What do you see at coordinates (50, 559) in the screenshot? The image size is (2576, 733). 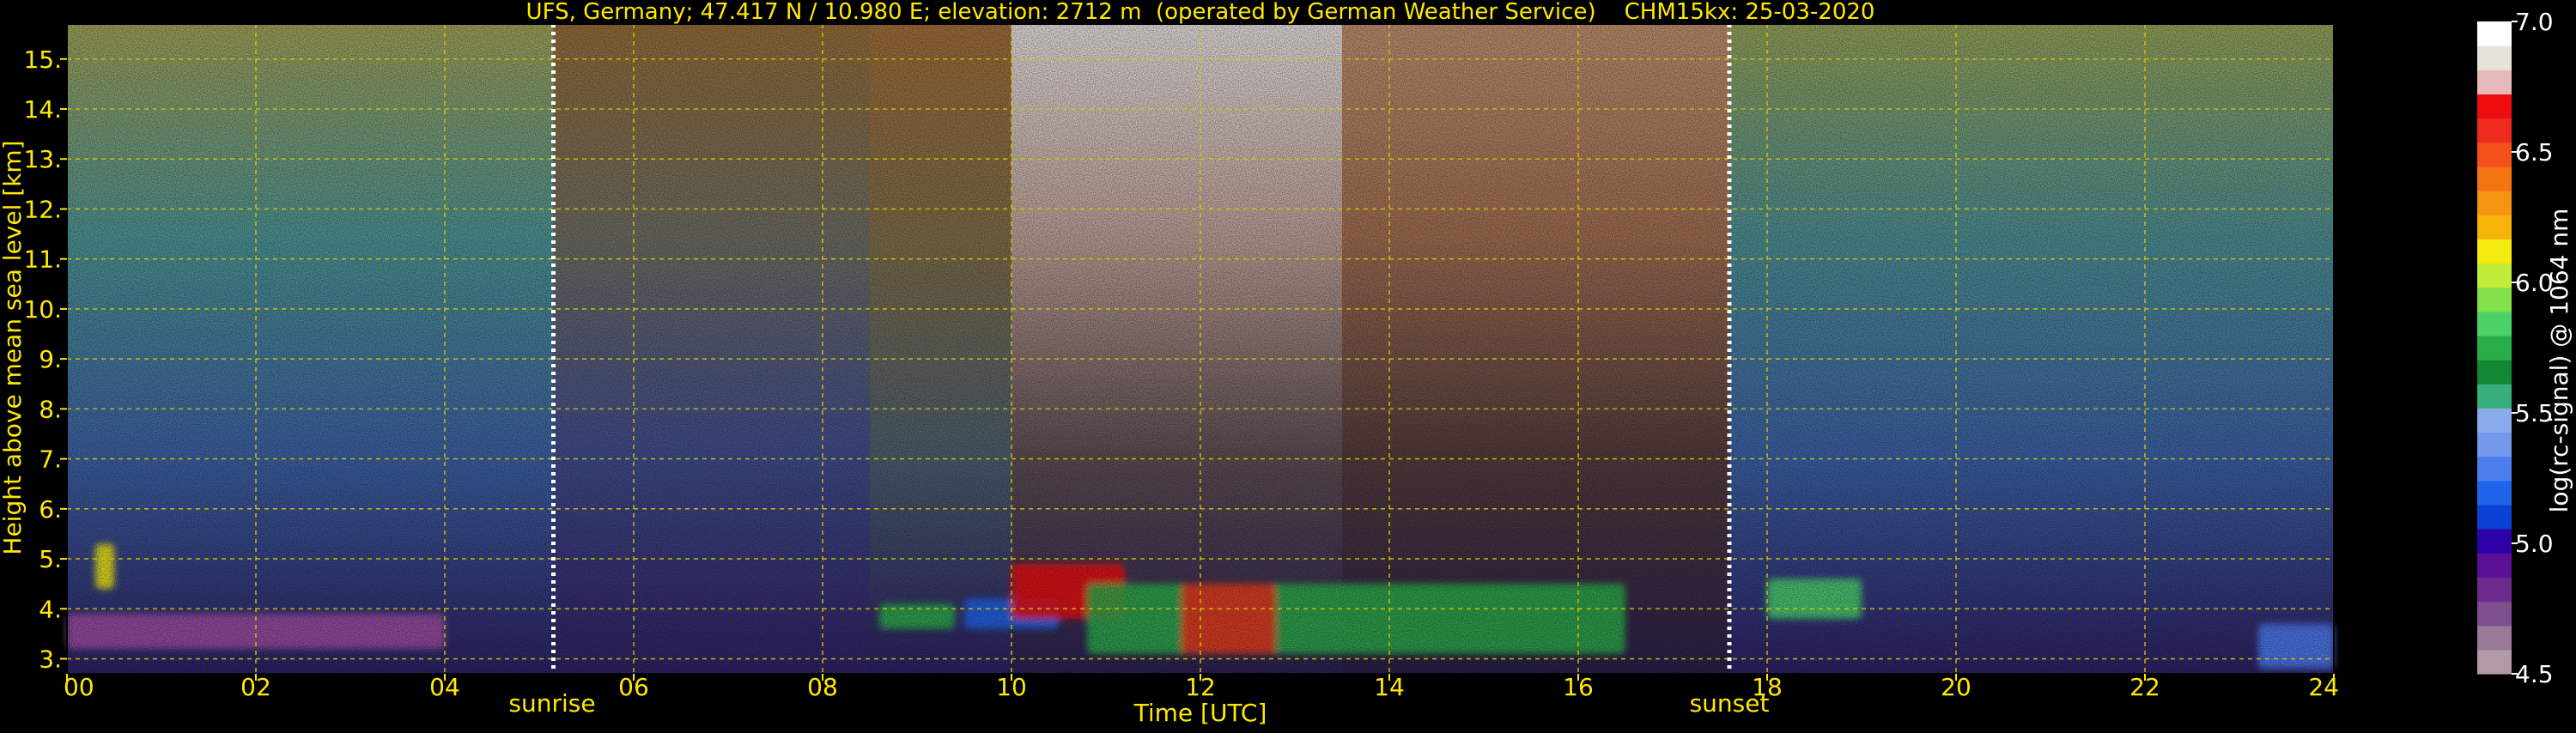 I see `y-tick-label: 5.` at bounding box center [50, 559].